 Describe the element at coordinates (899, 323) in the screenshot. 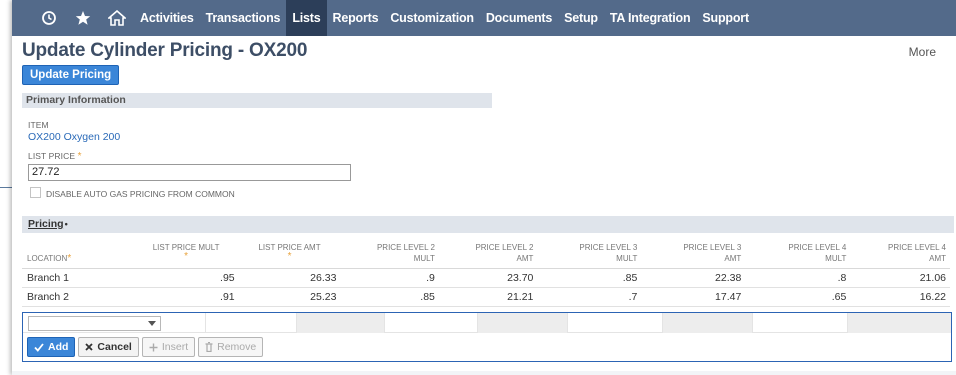

I see `edit-pl4-amt-cell` at that location.